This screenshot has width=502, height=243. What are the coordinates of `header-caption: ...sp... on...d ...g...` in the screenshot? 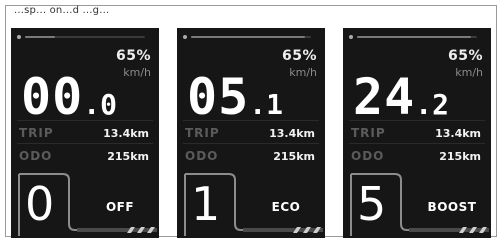 It's located at (62, 10).